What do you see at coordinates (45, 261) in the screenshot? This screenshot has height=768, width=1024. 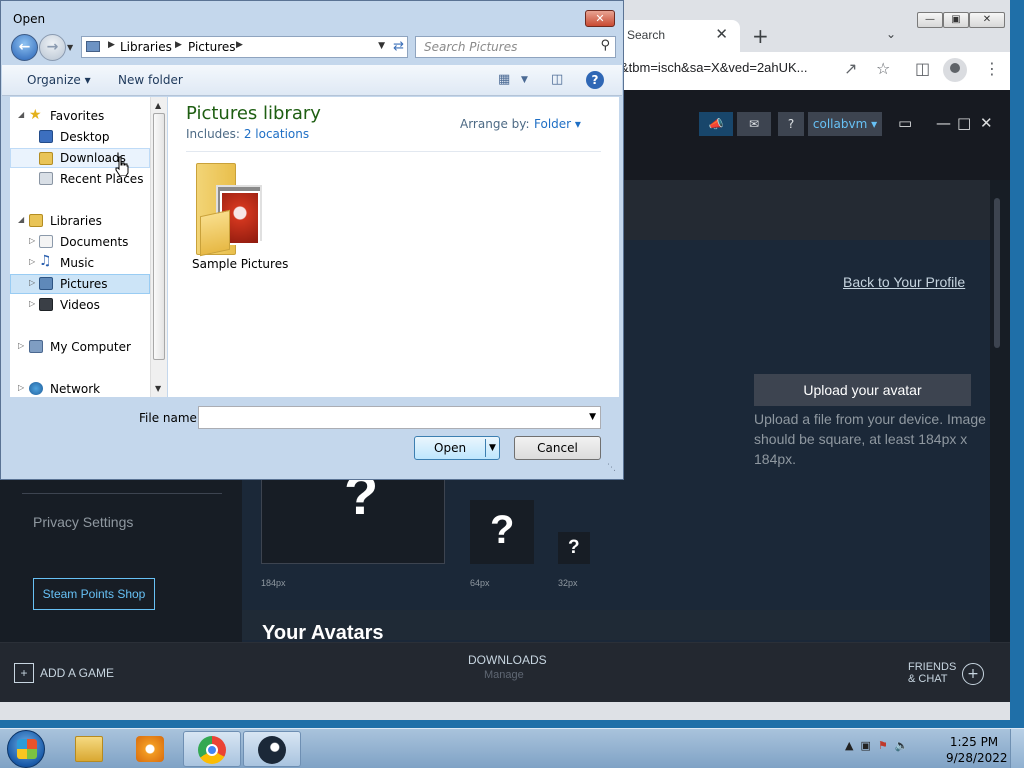 I see `music-icon: ♫` at bounding box center [45, 261].